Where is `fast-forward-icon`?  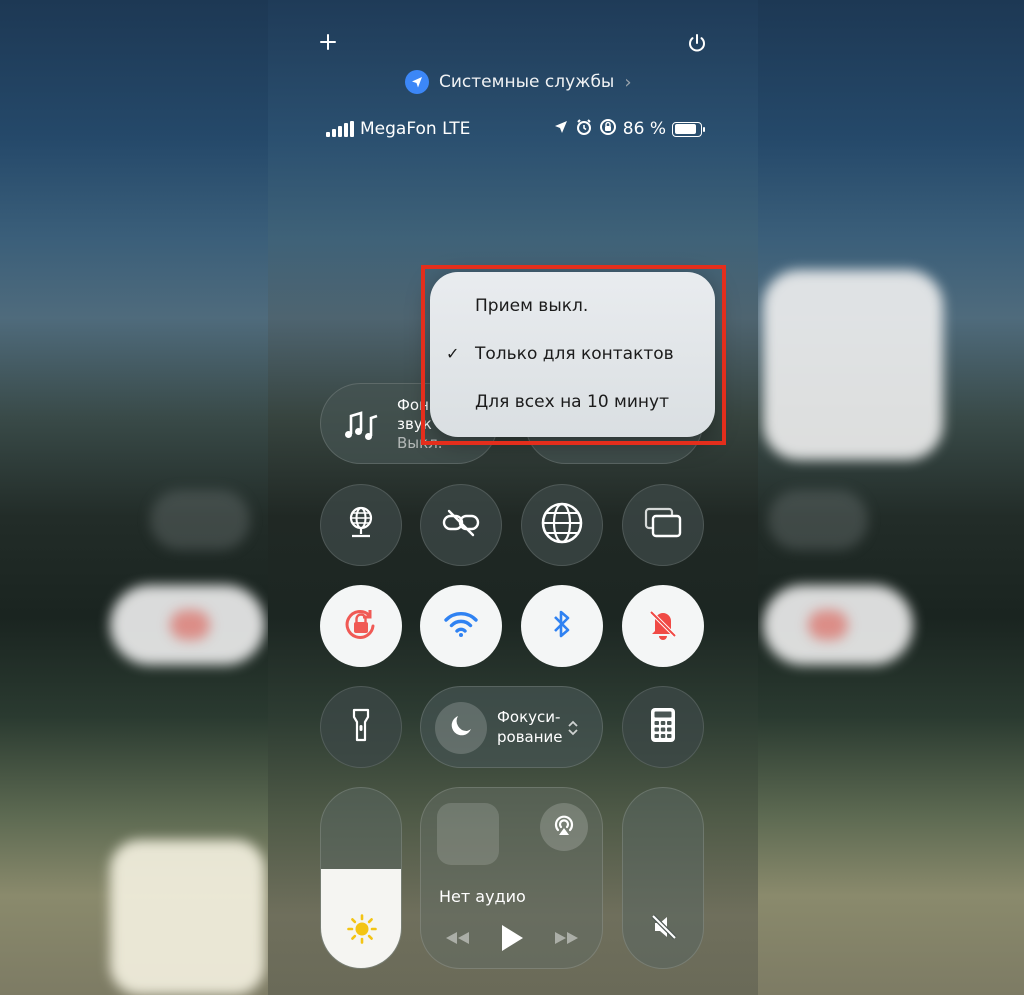 fast-forward-icon is located at coordinates (567, 940).